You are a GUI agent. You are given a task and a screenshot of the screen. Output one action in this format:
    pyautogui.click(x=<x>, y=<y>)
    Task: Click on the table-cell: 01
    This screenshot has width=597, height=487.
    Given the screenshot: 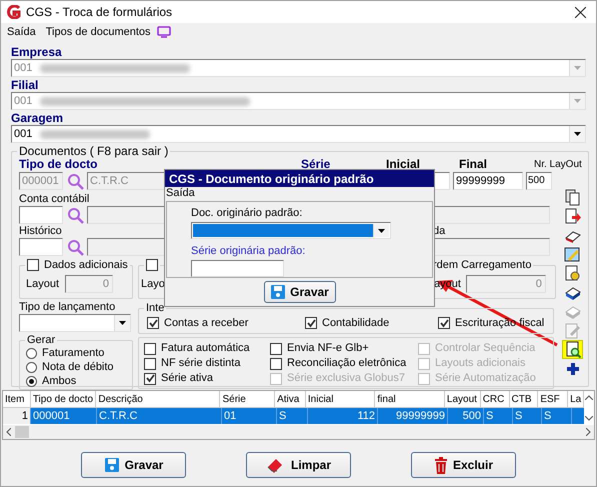 What is the action you would take?
    pyautogui.click(x=249, y=416)
    